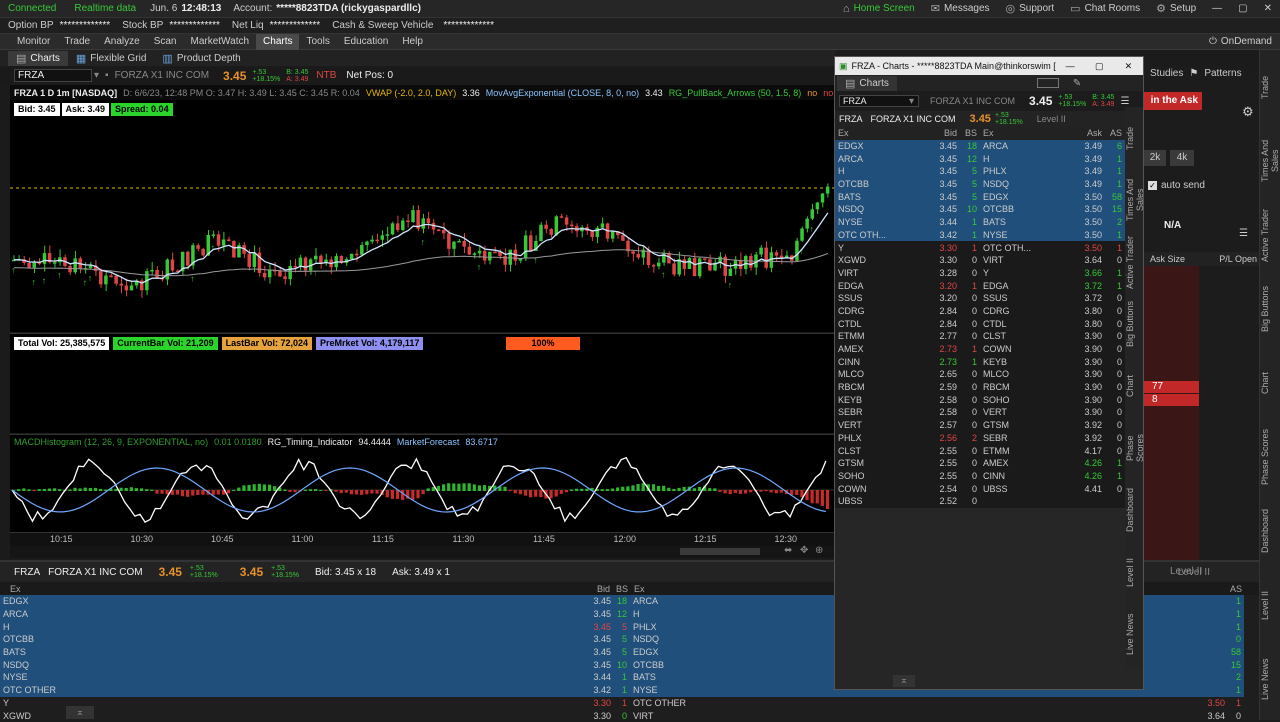  I want to click on popup-ask-row: MLCO 3.90 0, so click(1052, 374).